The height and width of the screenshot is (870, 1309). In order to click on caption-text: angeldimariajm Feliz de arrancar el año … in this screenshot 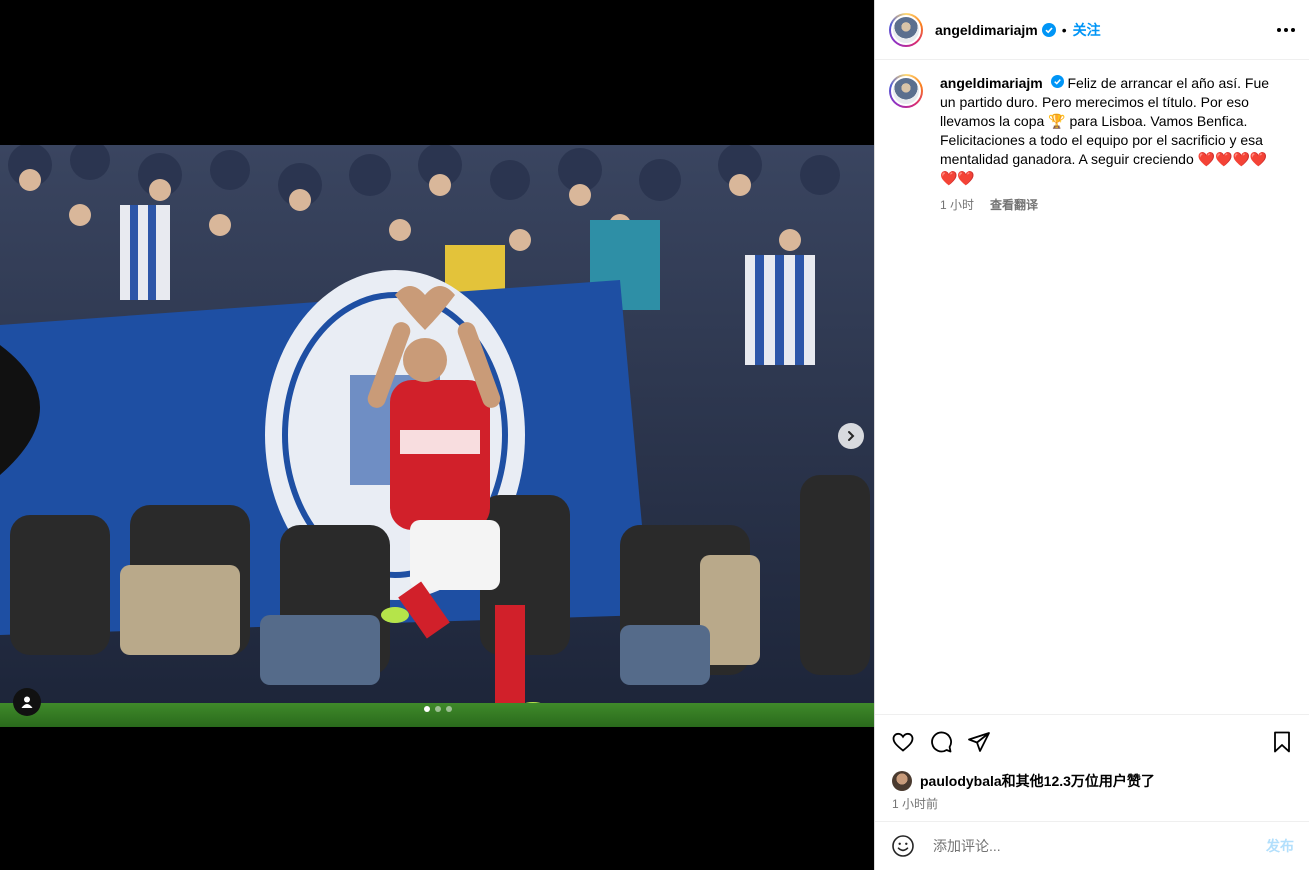, I will do `click(1110, 131)`.